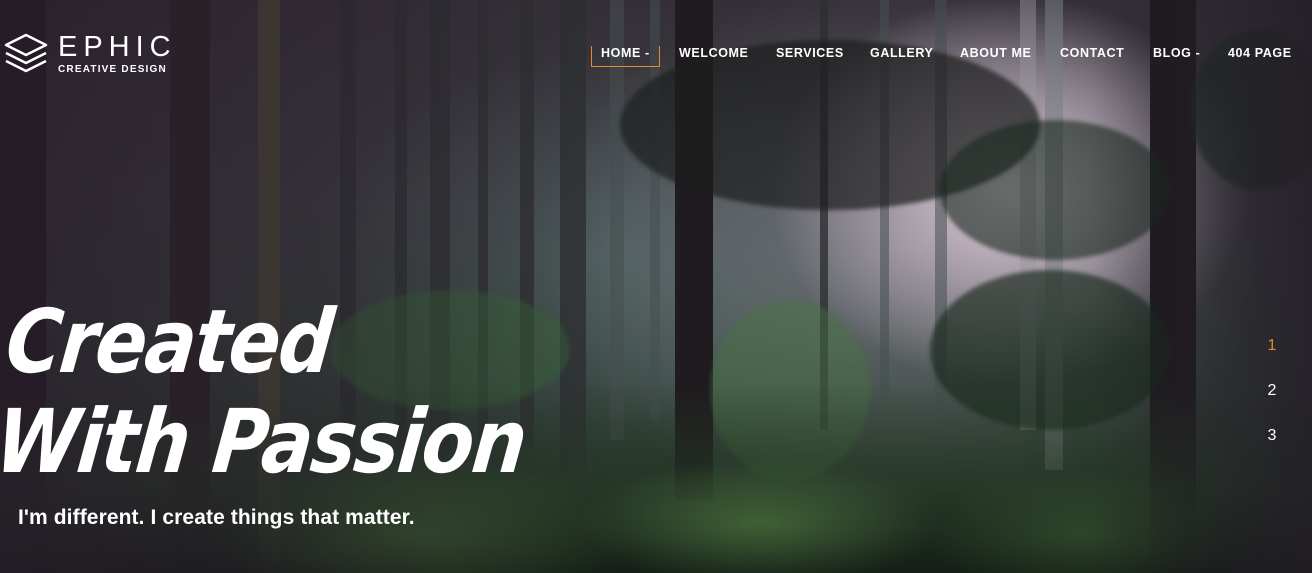 The width and height of the screenshot is (1312, 573). I want to click on brand-tagline: CREATIVE DESIGN, so click(112, 69).